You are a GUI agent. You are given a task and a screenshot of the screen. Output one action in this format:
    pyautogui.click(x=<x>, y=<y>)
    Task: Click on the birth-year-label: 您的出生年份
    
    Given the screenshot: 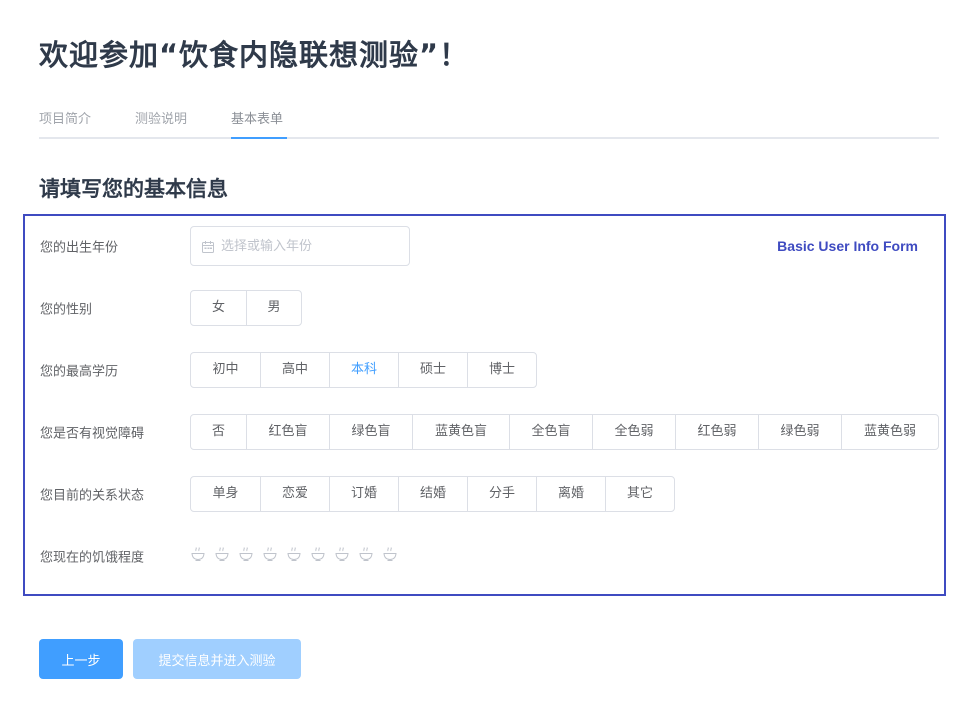 What is the action you would take?
    pyautogui.click(x=79, y=248)
    